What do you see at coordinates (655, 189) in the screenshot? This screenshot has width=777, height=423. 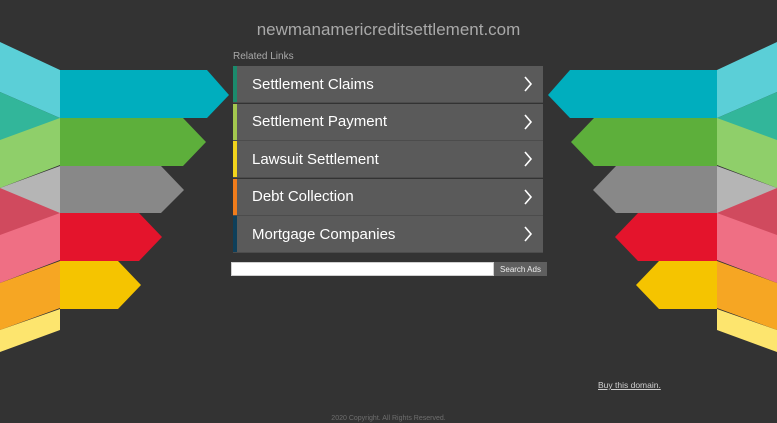 I see `right-band-gray` at bounding box center [655, 189].